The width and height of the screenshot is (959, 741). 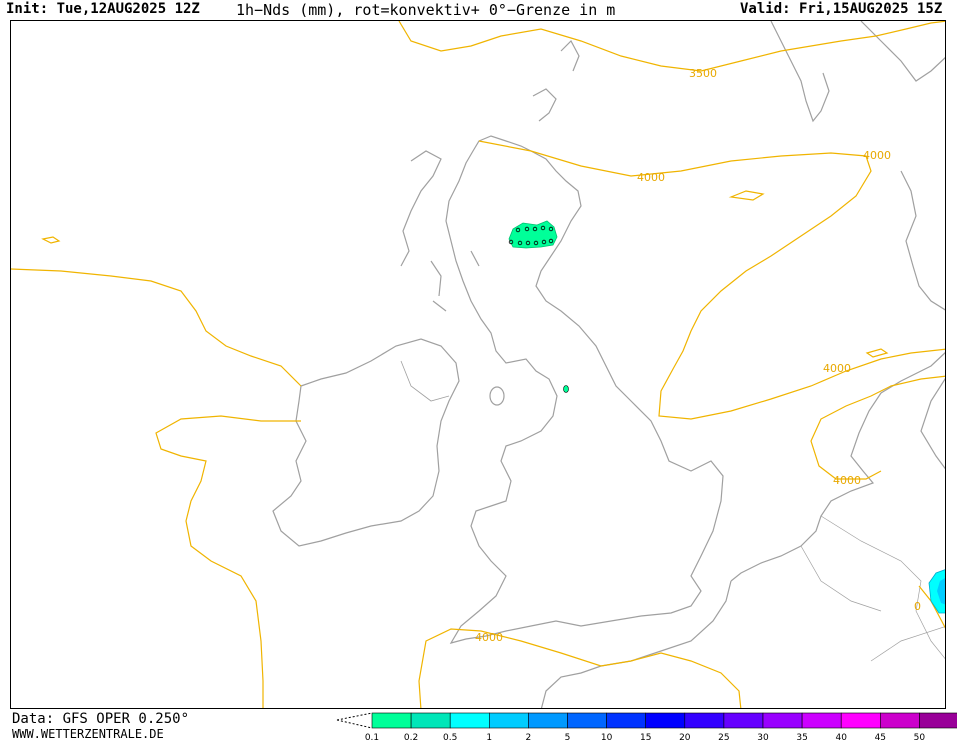 I want to click on isle-of-man, so click(x=497, y=396).